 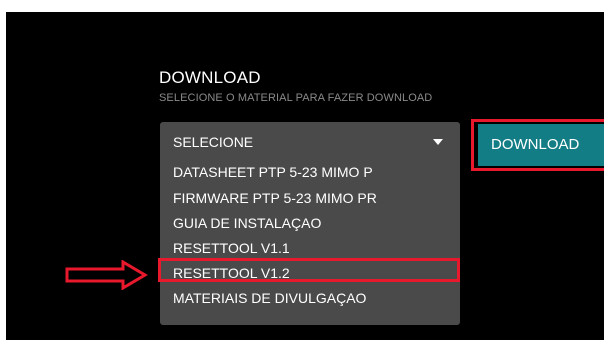 I want to click on chevron-down-icon, so click(x=438, y=142).